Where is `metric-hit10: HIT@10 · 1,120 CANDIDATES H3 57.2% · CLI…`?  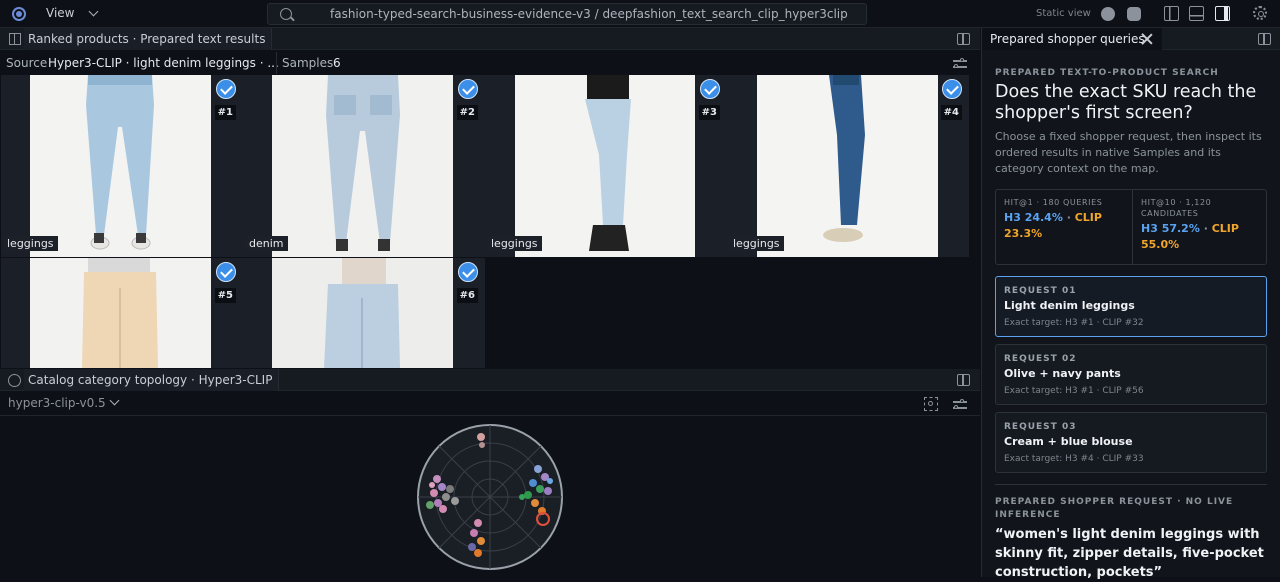 metric-hit10: HIT@10 · 1,120 CANDIDATES H3 57.2% · CLI… is located at coordinates (1199, 227).